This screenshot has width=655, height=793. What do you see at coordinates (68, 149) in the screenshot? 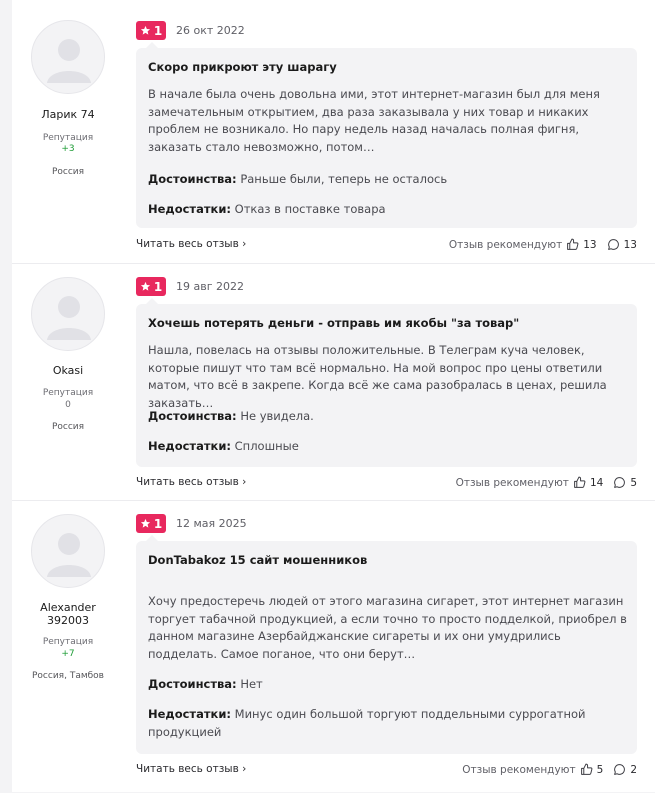
I see `reputation-value: +3` at bounding box center [68, 149].